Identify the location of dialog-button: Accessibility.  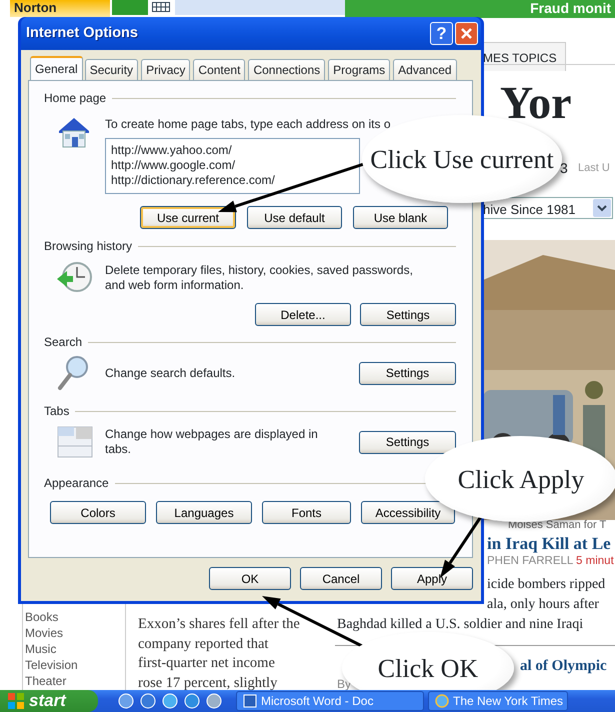
(408, 512).